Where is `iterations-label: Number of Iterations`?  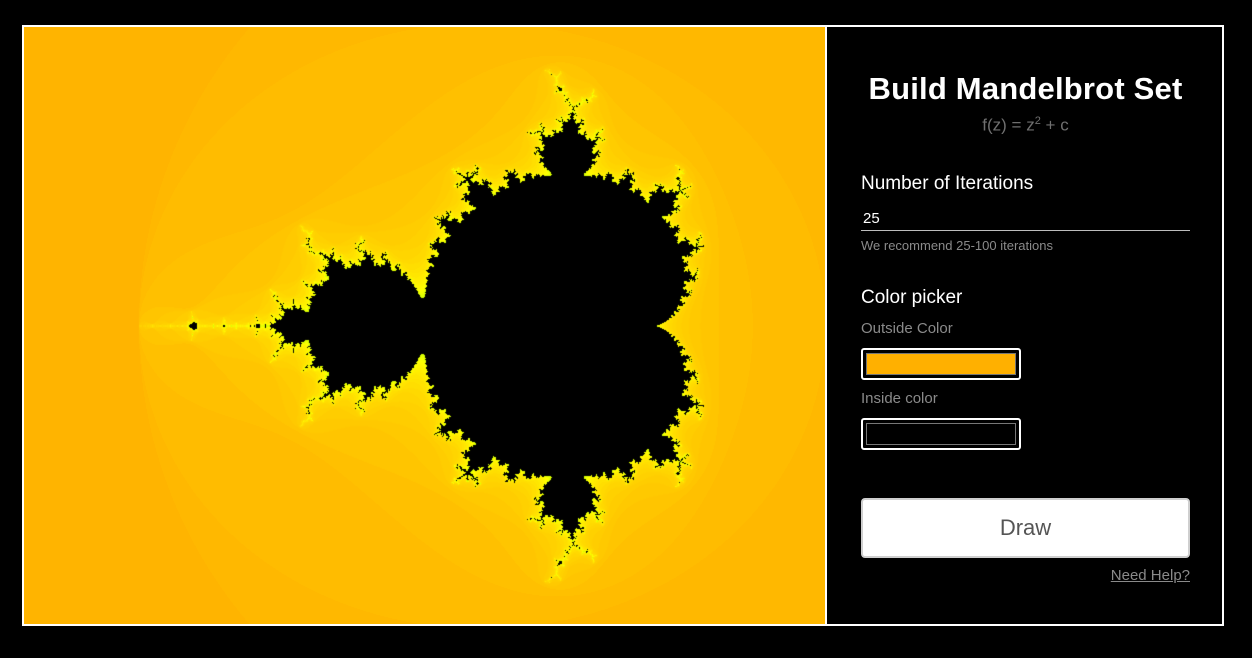
iterations-label: Number of Iterations is located at coordinates (947, 183).